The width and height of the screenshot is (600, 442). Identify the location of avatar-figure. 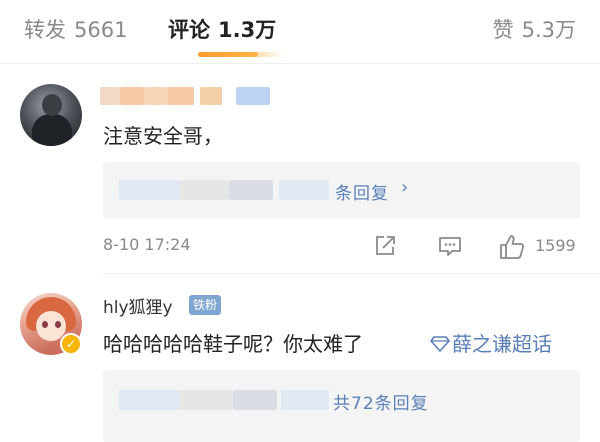
(52, 130).